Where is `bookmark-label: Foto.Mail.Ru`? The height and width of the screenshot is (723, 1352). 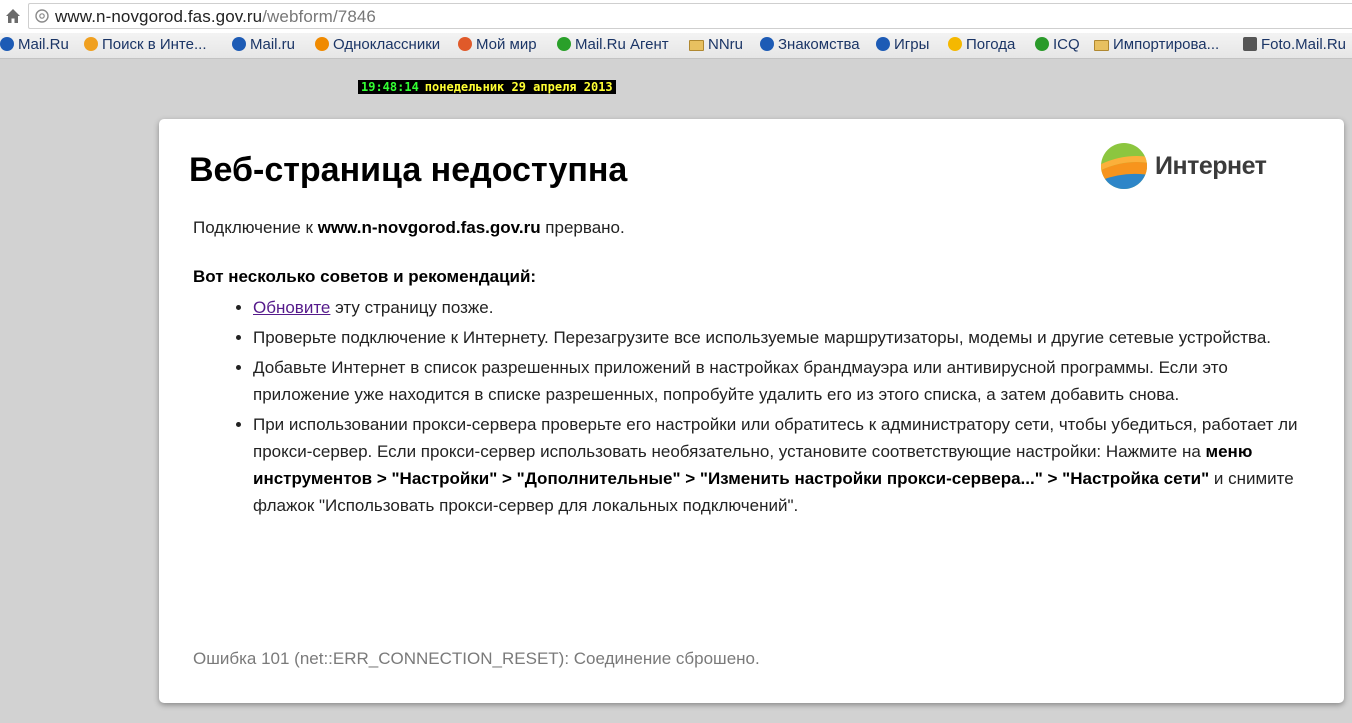
bookmark-label: Foto.Mail.Ru is located at coordinates (1304, 44).